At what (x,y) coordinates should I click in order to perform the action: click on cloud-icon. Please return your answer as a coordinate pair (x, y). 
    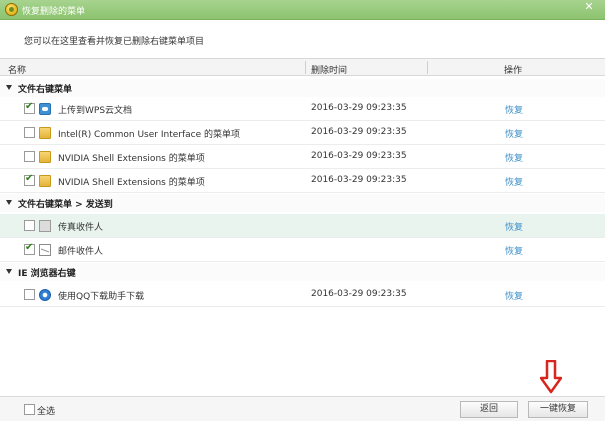
    Looking at the image, I should click on (45, 109).